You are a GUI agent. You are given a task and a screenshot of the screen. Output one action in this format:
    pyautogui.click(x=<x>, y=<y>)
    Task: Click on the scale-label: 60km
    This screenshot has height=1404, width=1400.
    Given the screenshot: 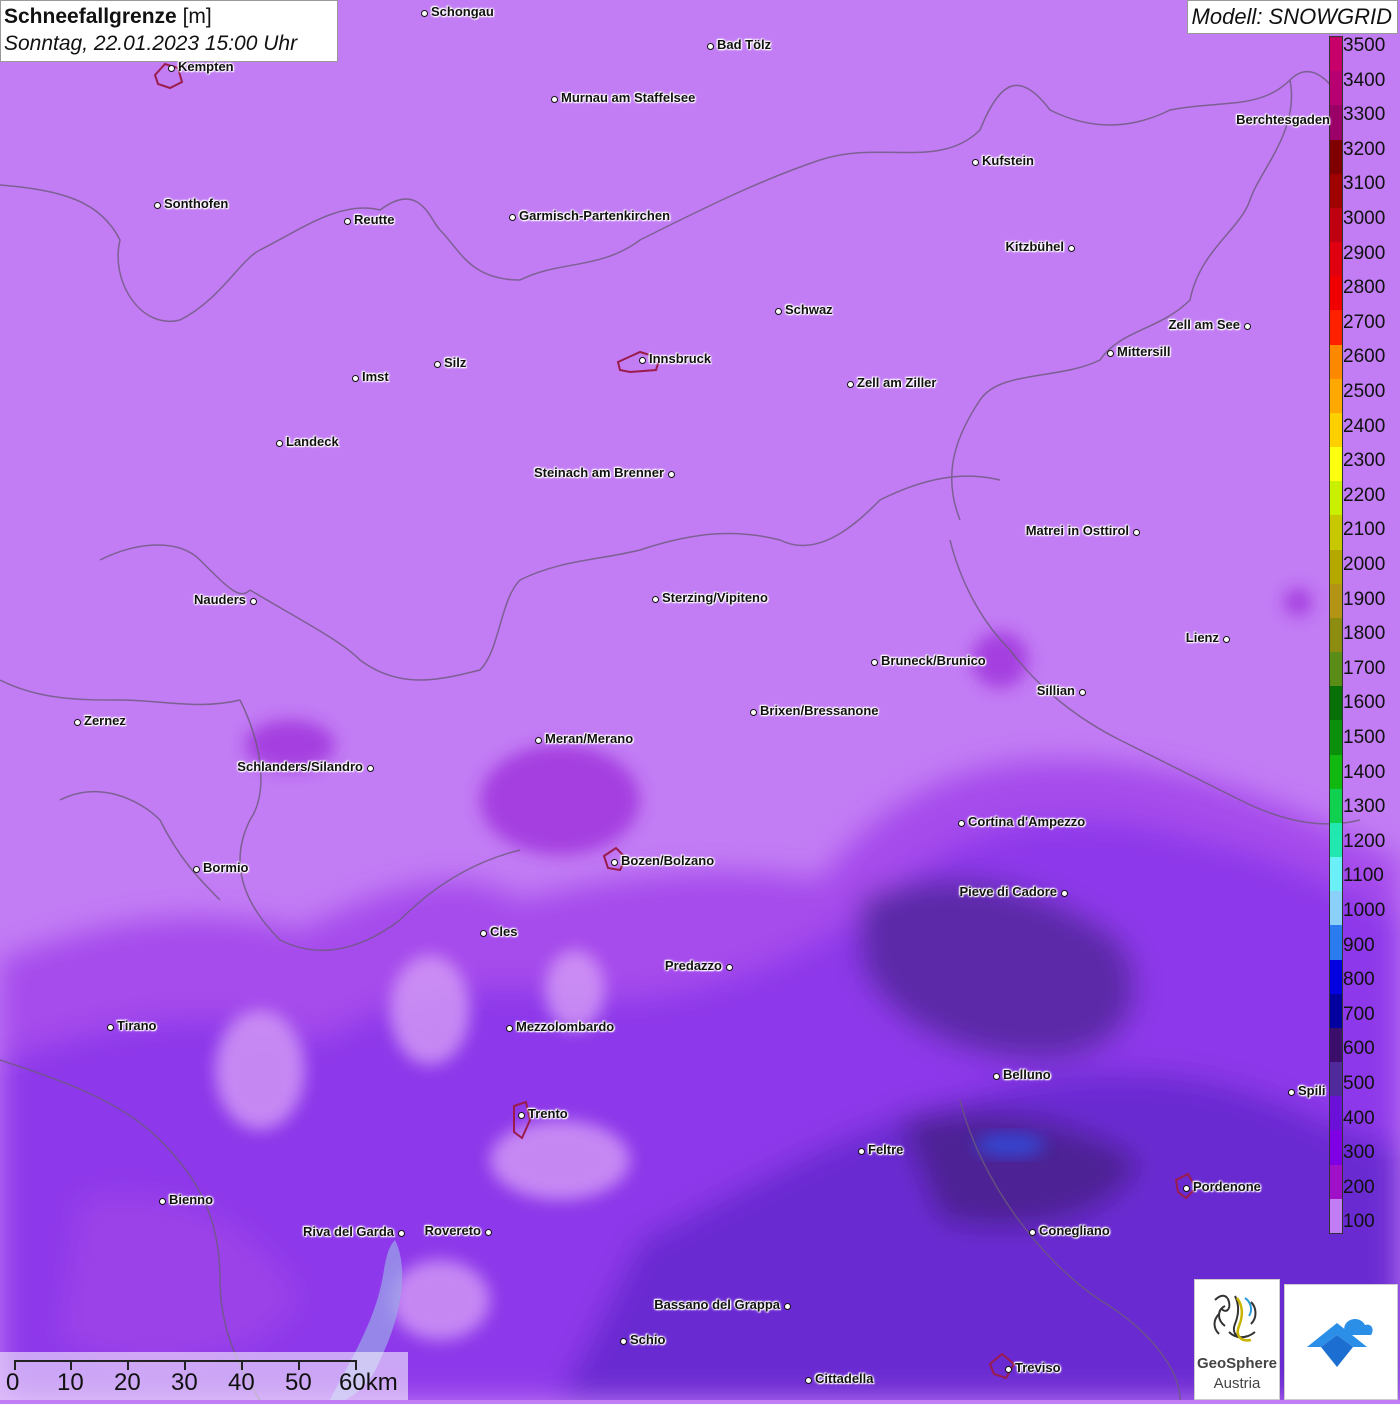 What is the action you would take?
    pyautogui.click(x=368, y=1382)
    